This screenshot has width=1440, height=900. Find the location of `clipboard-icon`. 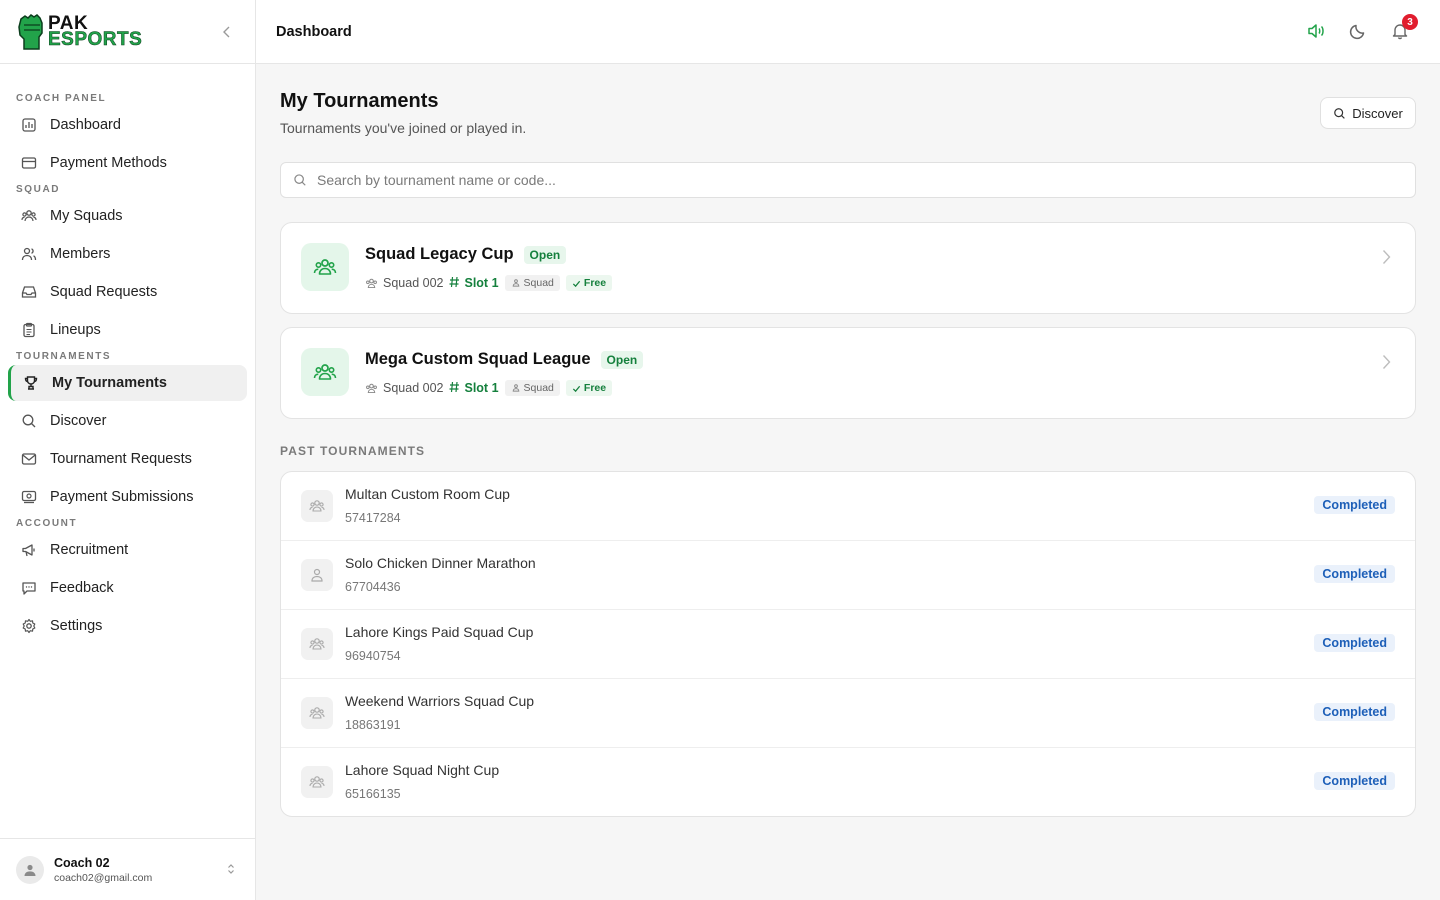

clipboard-icon is located at coordinates (29, 330).